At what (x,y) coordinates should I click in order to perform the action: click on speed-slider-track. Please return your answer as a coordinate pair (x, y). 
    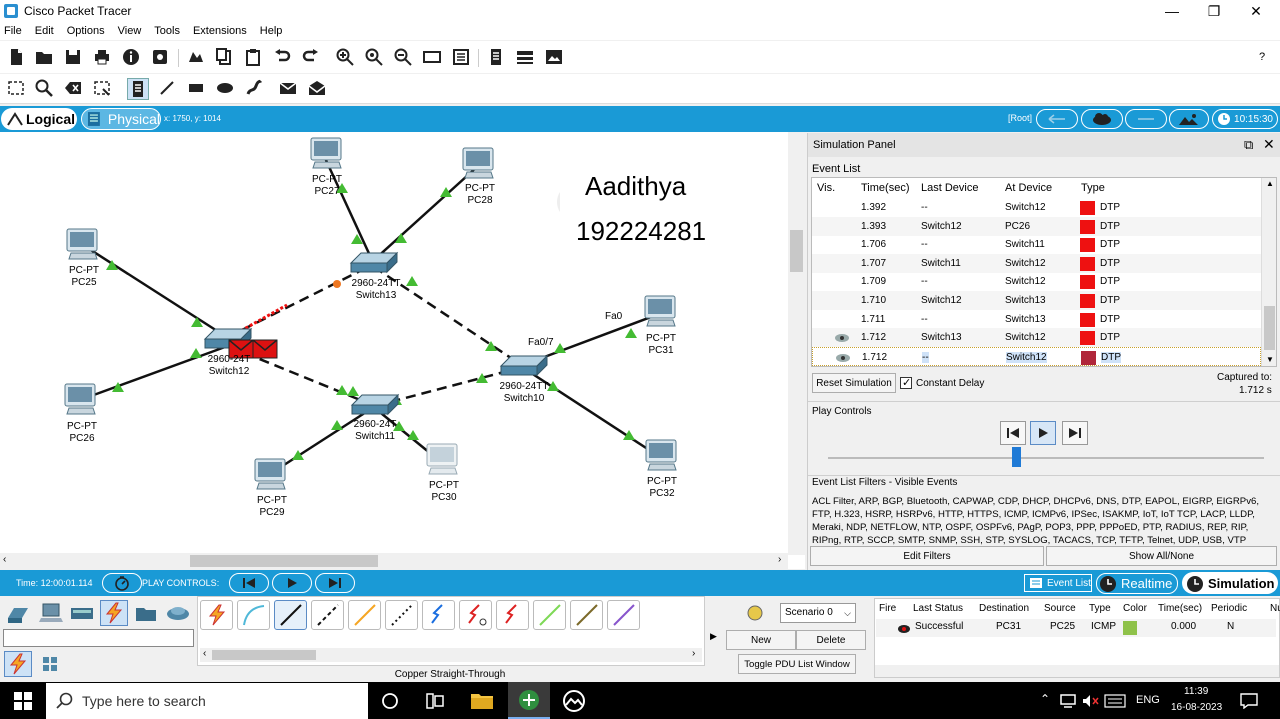
    Looking at the image, I should click on (1046, 458).